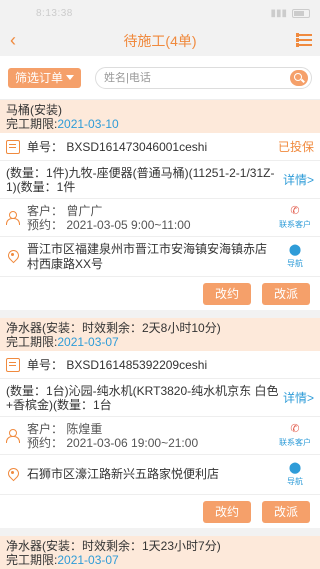 This screenshot has height=569, width=320. What do you see at coordinates (304, 40) in the screenshot?
I see `menu-icon` at bounding box center [304, 40].